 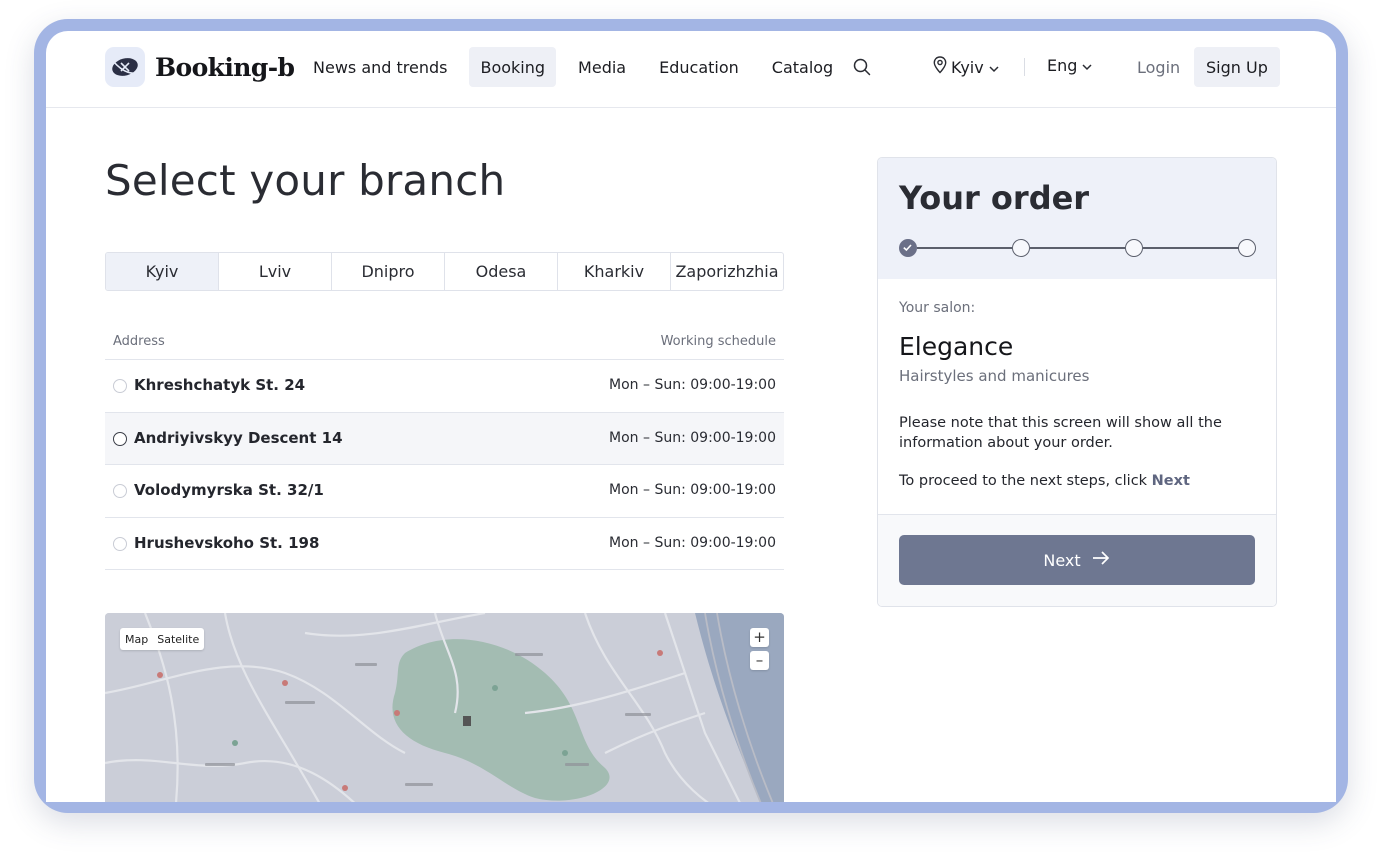 I want to click on next-button: Next, so click(x=1077, y=560).